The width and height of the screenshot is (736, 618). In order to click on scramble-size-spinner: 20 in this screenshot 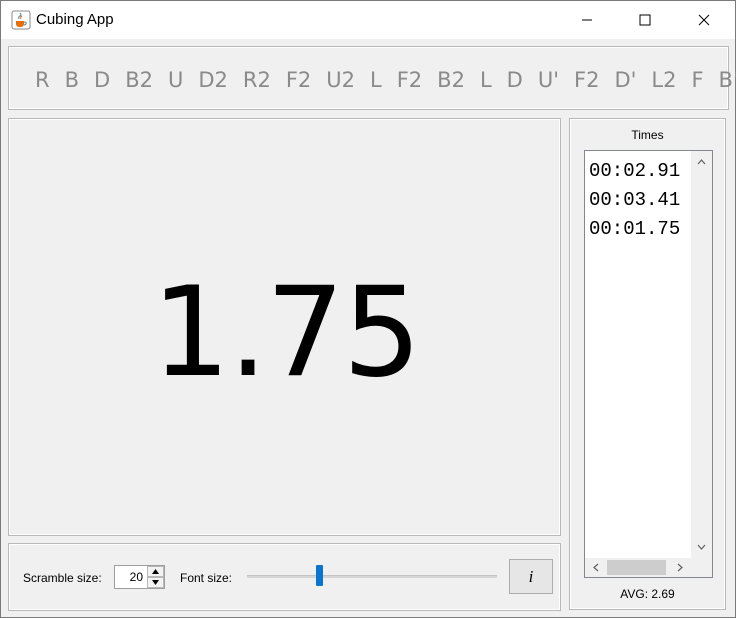, I will do `click(139, 577)`.